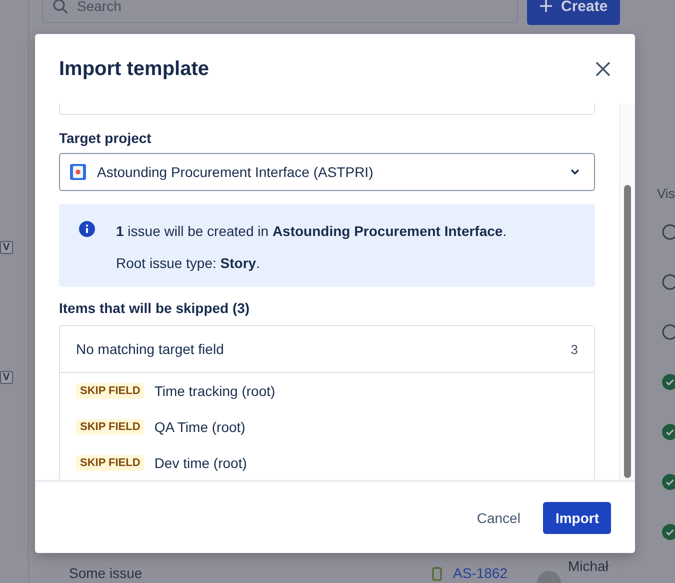 The image size is (675, 583). I want to click on close-icon, so click(603, 69).